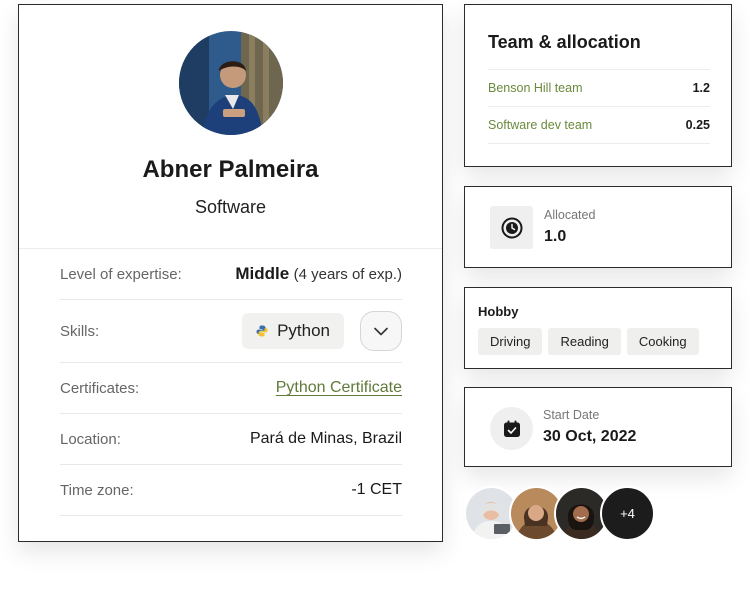  What do you see at coordinates (339, 388) in the screenshot?
I see `certificate-link: Python Certificate` at bounding box center [339, 388].